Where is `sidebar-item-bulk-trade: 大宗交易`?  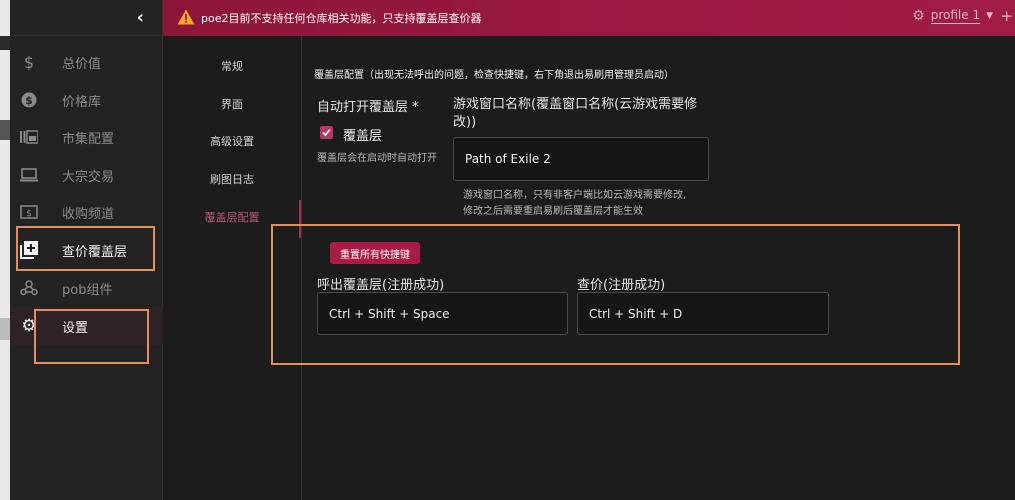 sidebar-item-bulk-trade: 大宗交易 is located at coordinates (86, 175).